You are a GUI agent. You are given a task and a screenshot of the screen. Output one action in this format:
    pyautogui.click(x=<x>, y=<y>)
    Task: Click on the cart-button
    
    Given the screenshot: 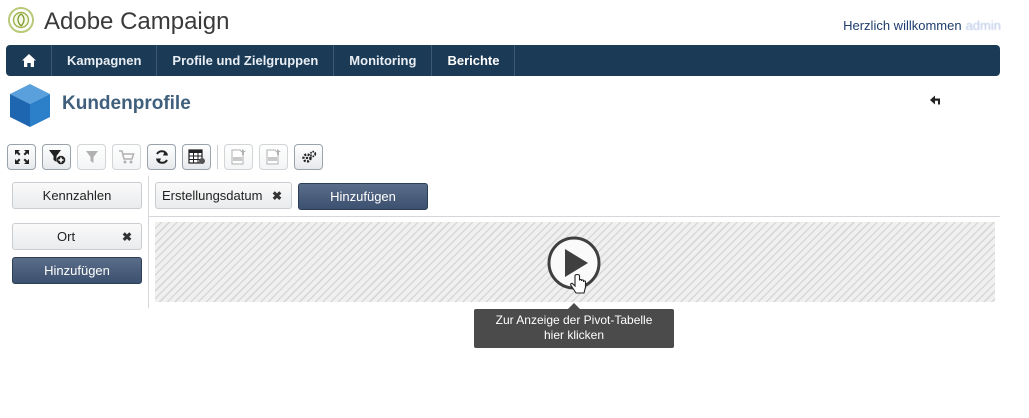 What is the action you would take?
    pyautogui.click(x=126, y=157)
    